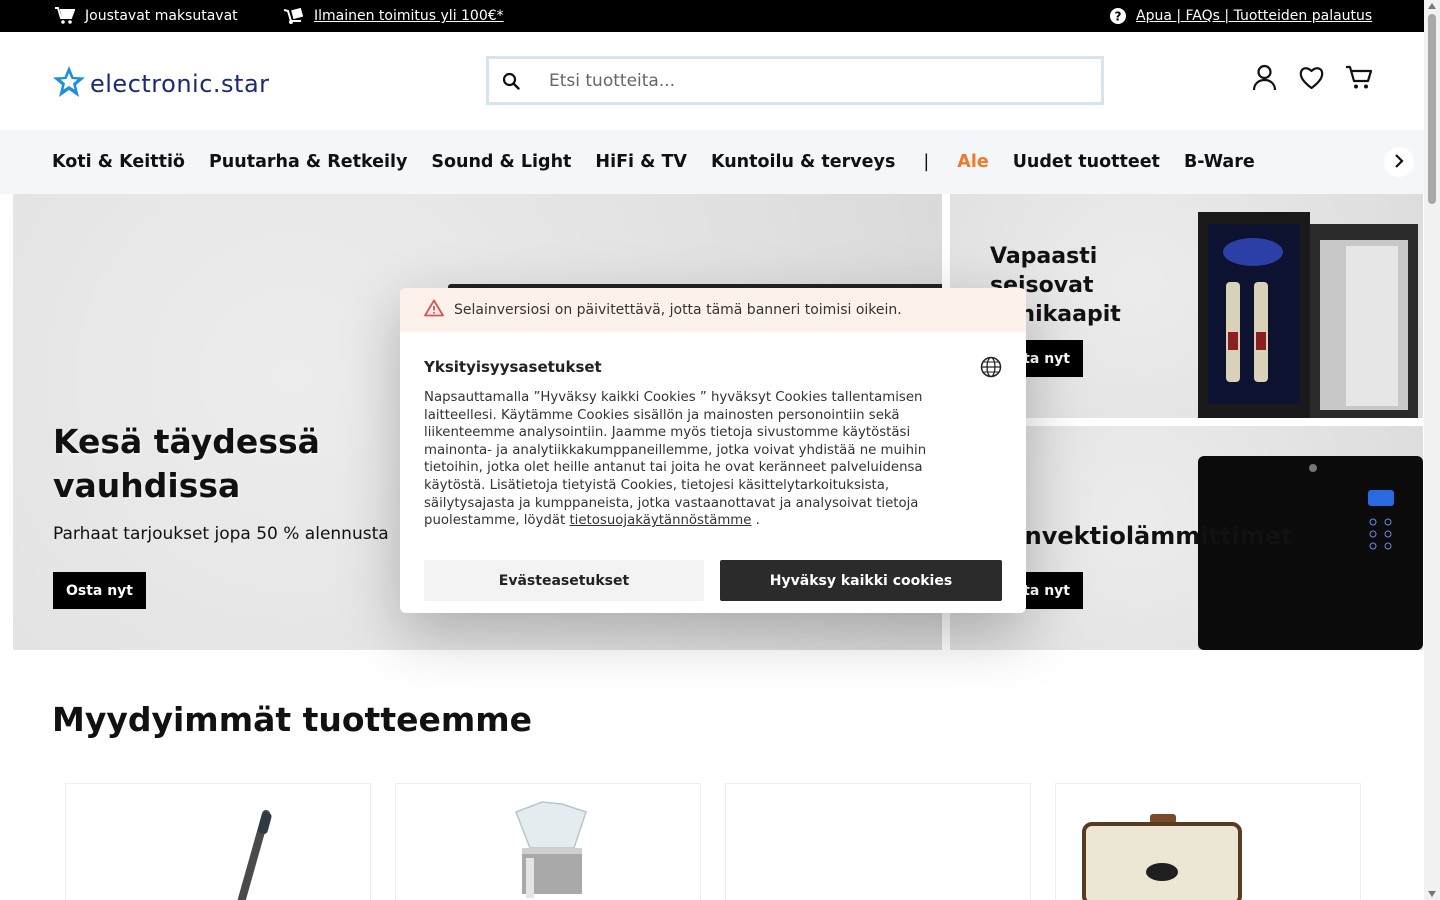  I want to click on wine-cooler-image, so click(1310, 315).